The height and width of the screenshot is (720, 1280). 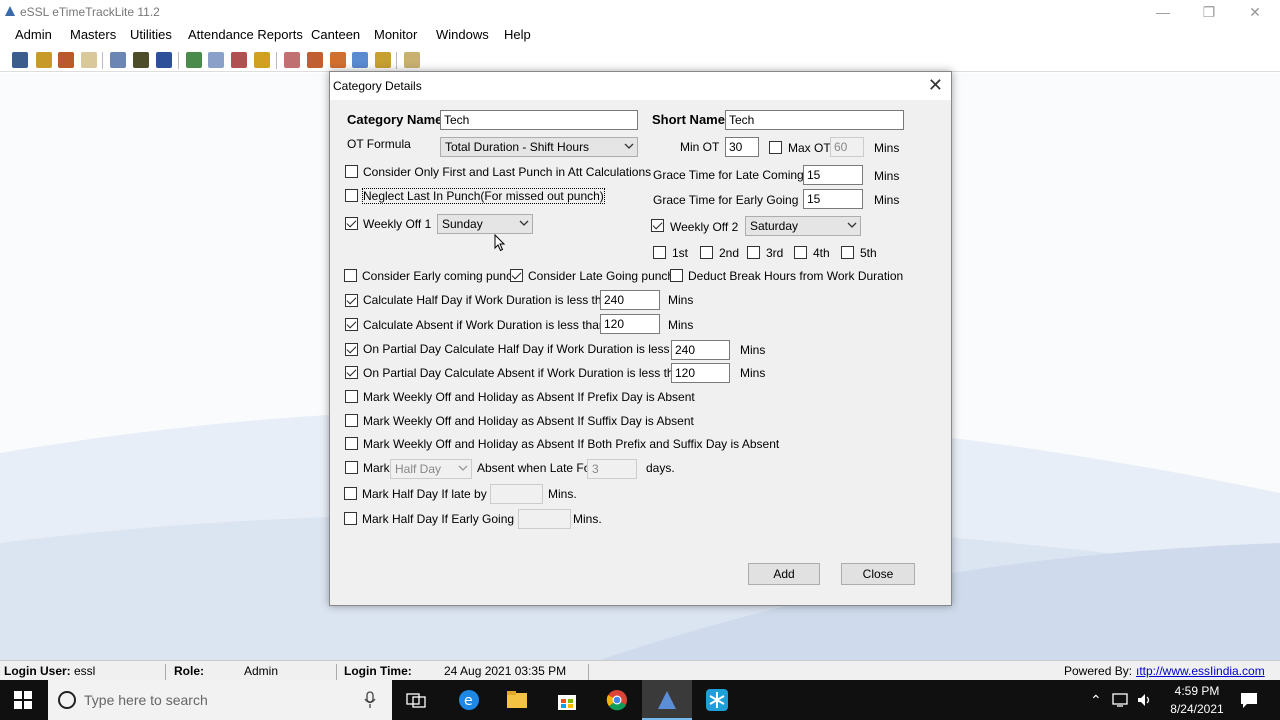 I want to click on neglect-last-in-checkbox, so click(x=351, y=195).